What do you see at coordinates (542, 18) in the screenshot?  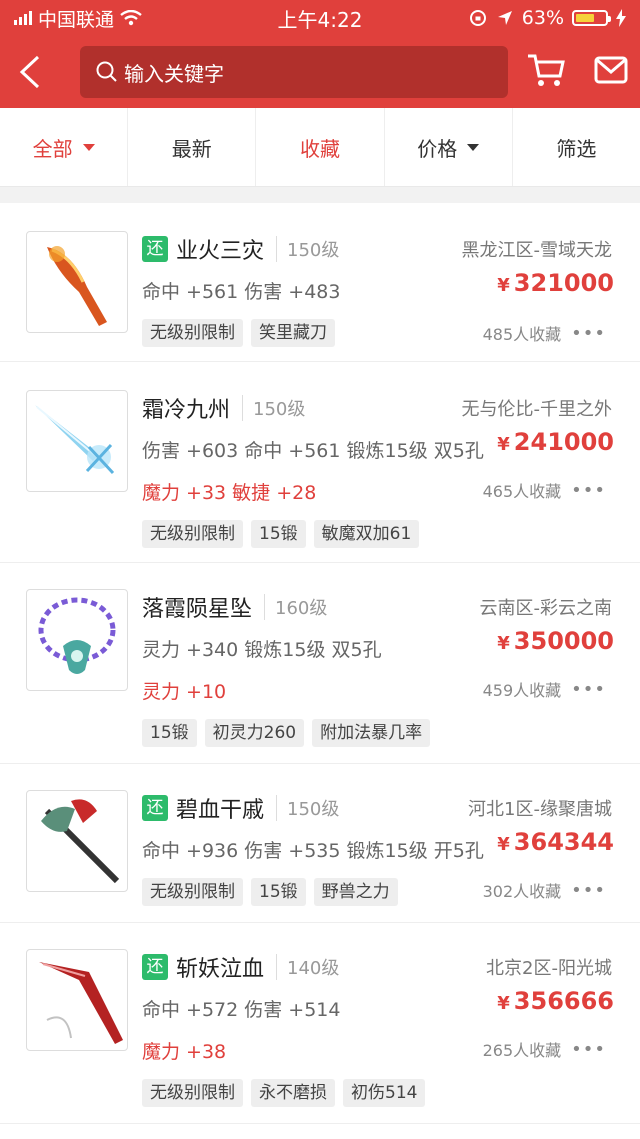 I see `battery-percent: 63%` at bounding box center [542, 18].